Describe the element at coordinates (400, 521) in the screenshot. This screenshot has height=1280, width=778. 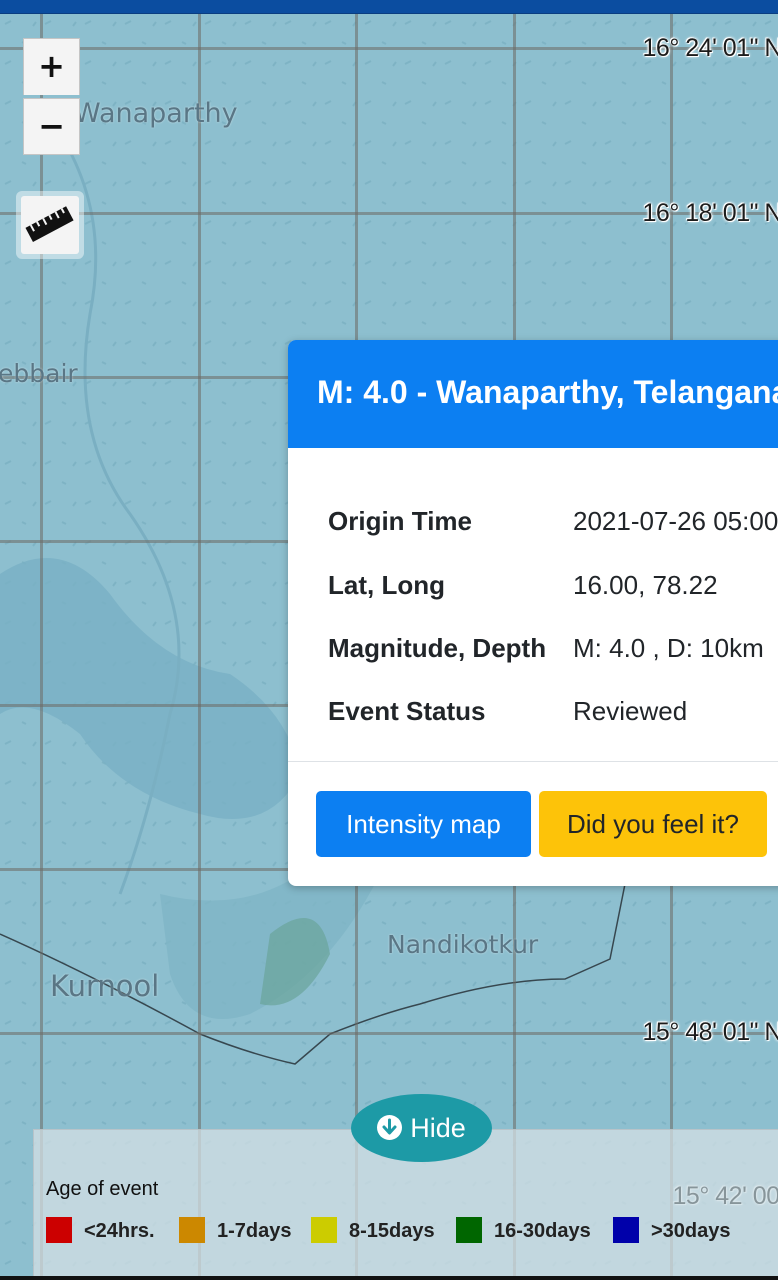
I see `detail-key: Origin Time` at that location.